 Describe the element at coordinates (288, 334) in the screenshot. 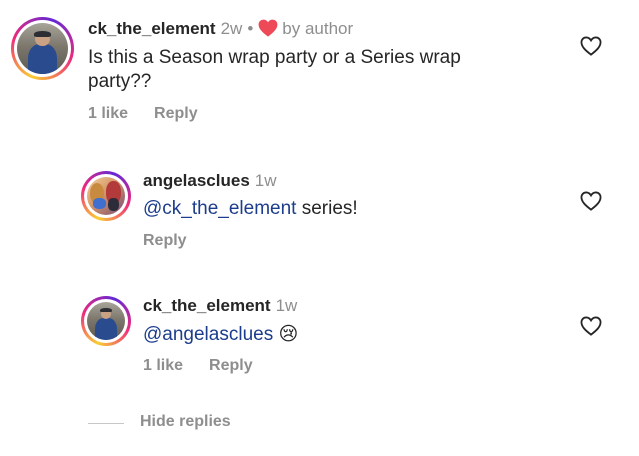

I see `crying-face-emoji: 😢` at that location.